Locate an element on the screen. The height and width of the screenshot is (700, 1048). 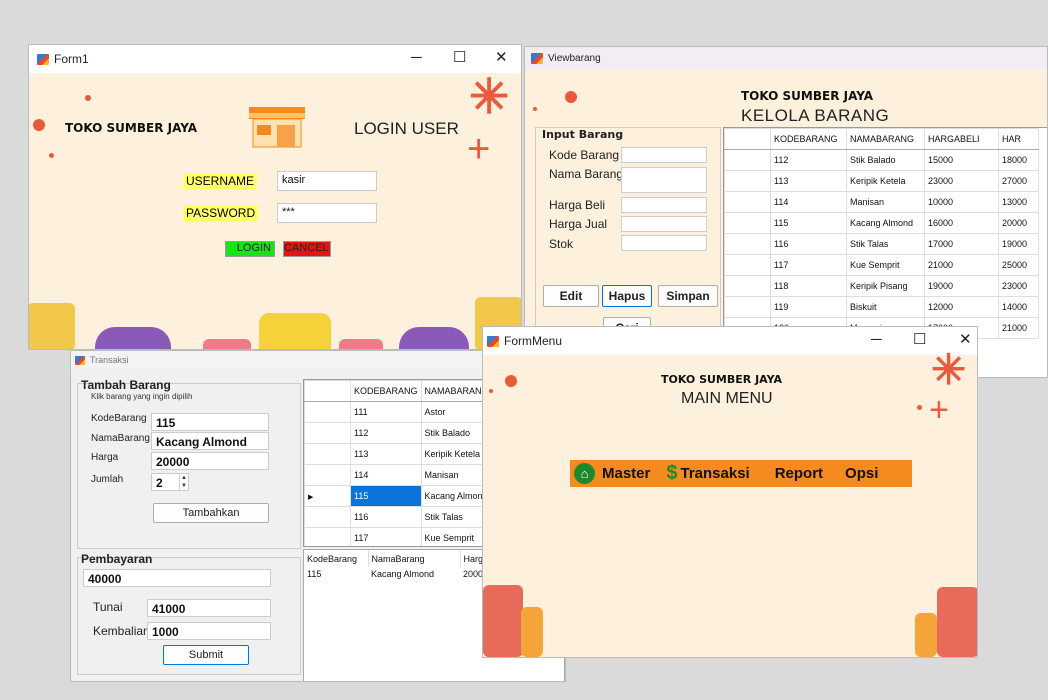
table-row: 114 Manisan 10000 13000 is located at coordinates (881, 202).